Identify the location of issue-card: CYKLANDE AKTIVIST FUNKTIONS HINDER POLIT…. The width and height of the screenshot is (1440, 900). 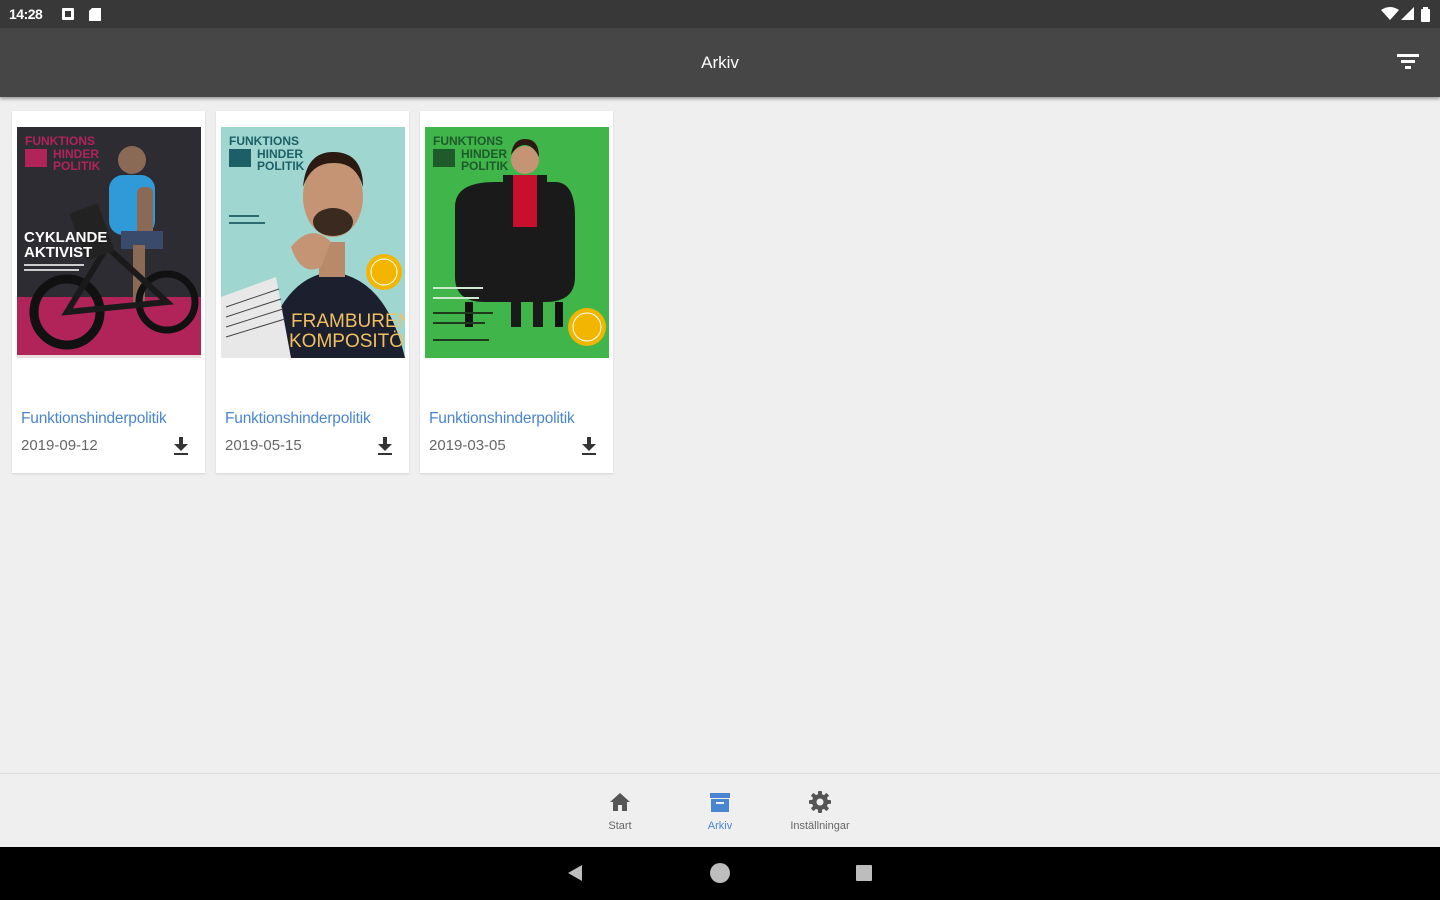
(108, 292).